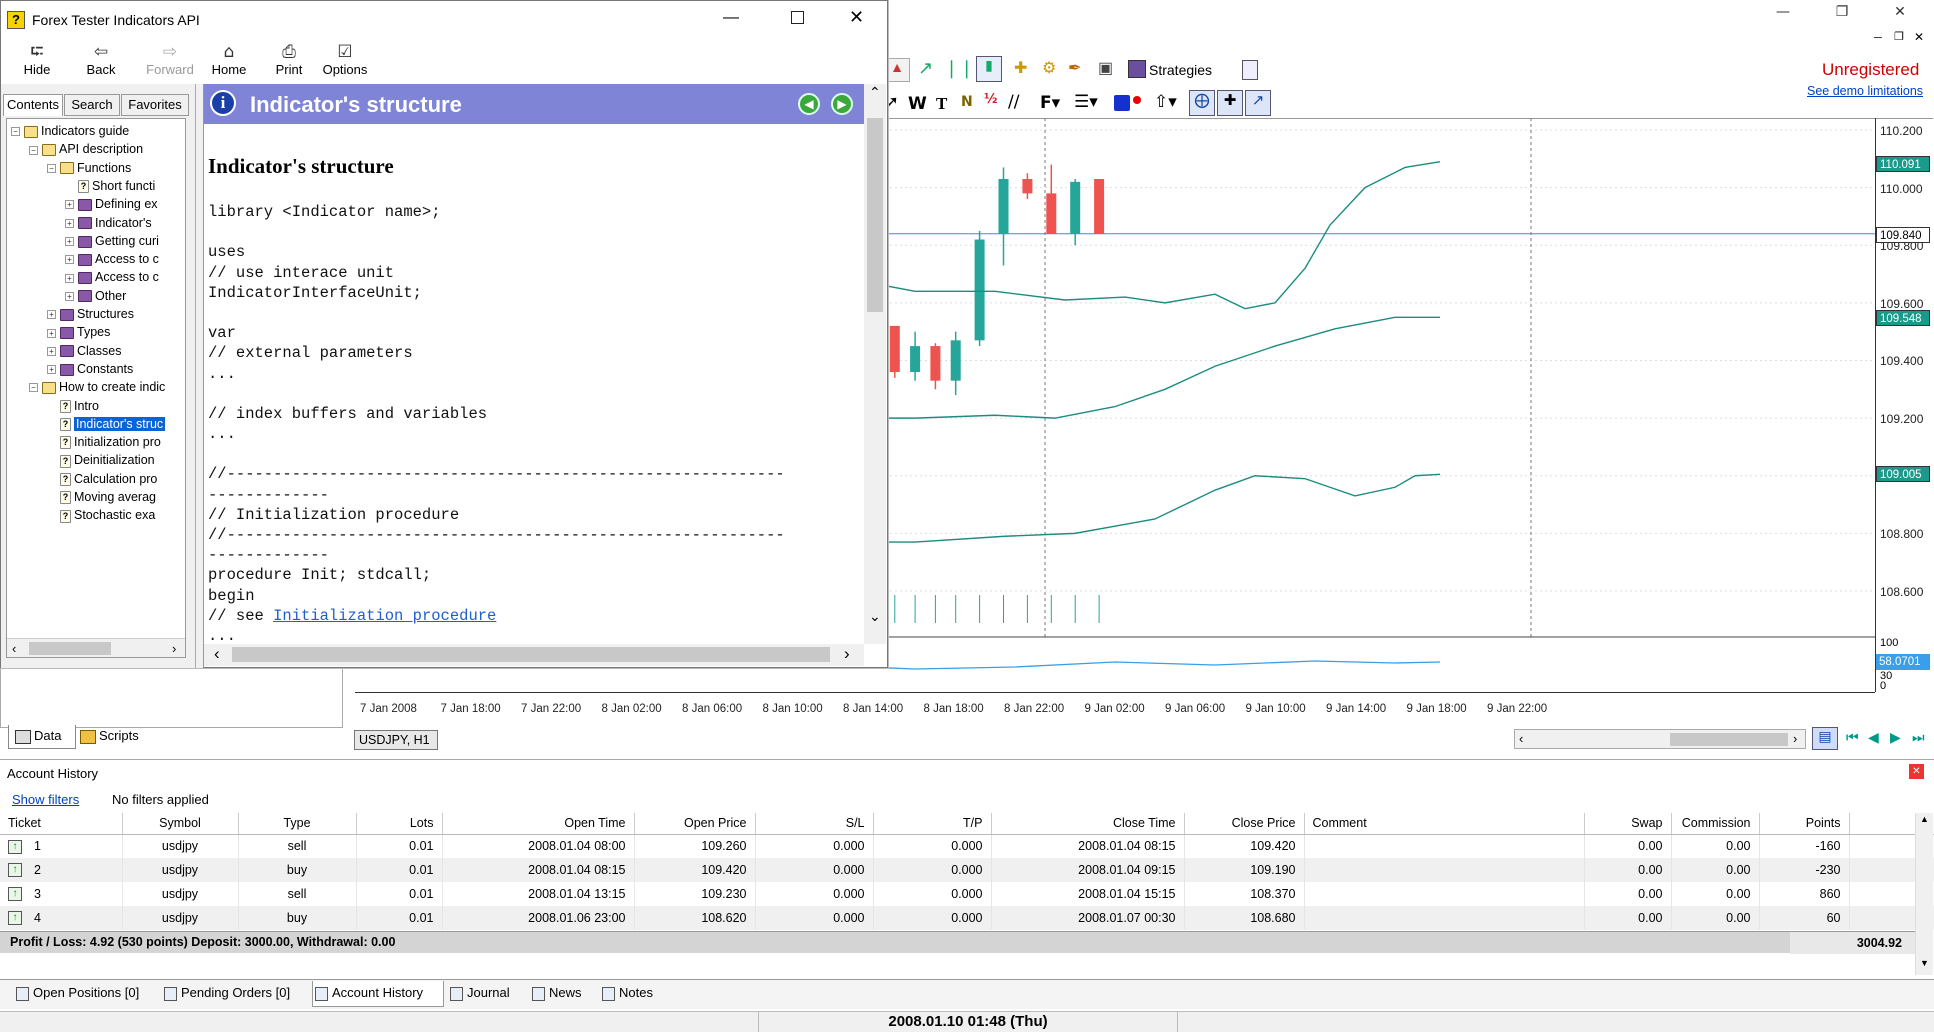  Describe the element at coordinates (1895, 737) in the screenshot. I see `step-forward-icon: ▶` at that location.